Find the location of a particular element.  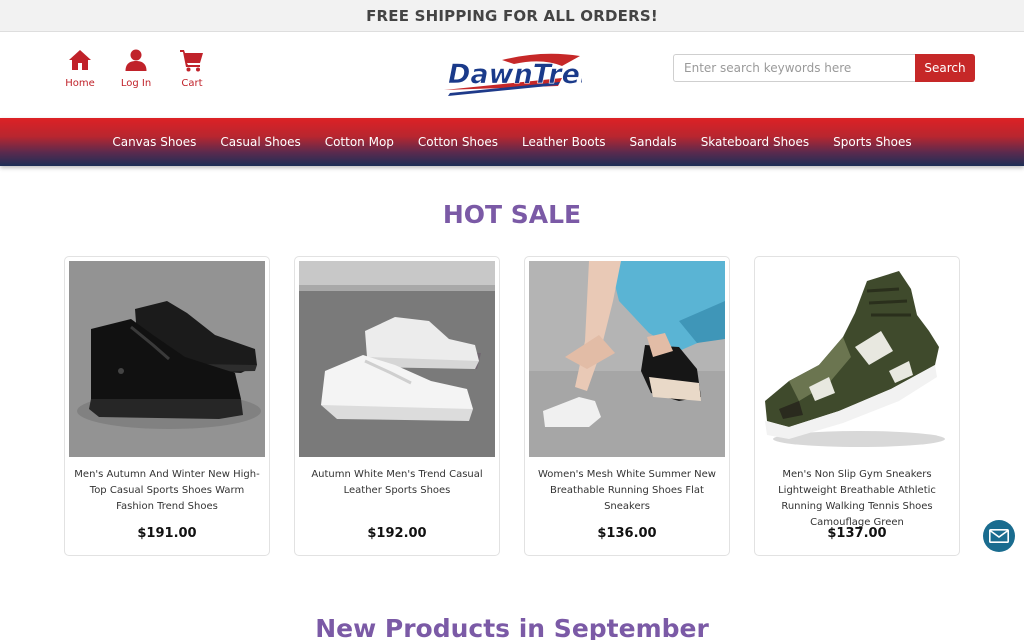

nav-item-sandals: Sandals is located at coordinates (653, 142).